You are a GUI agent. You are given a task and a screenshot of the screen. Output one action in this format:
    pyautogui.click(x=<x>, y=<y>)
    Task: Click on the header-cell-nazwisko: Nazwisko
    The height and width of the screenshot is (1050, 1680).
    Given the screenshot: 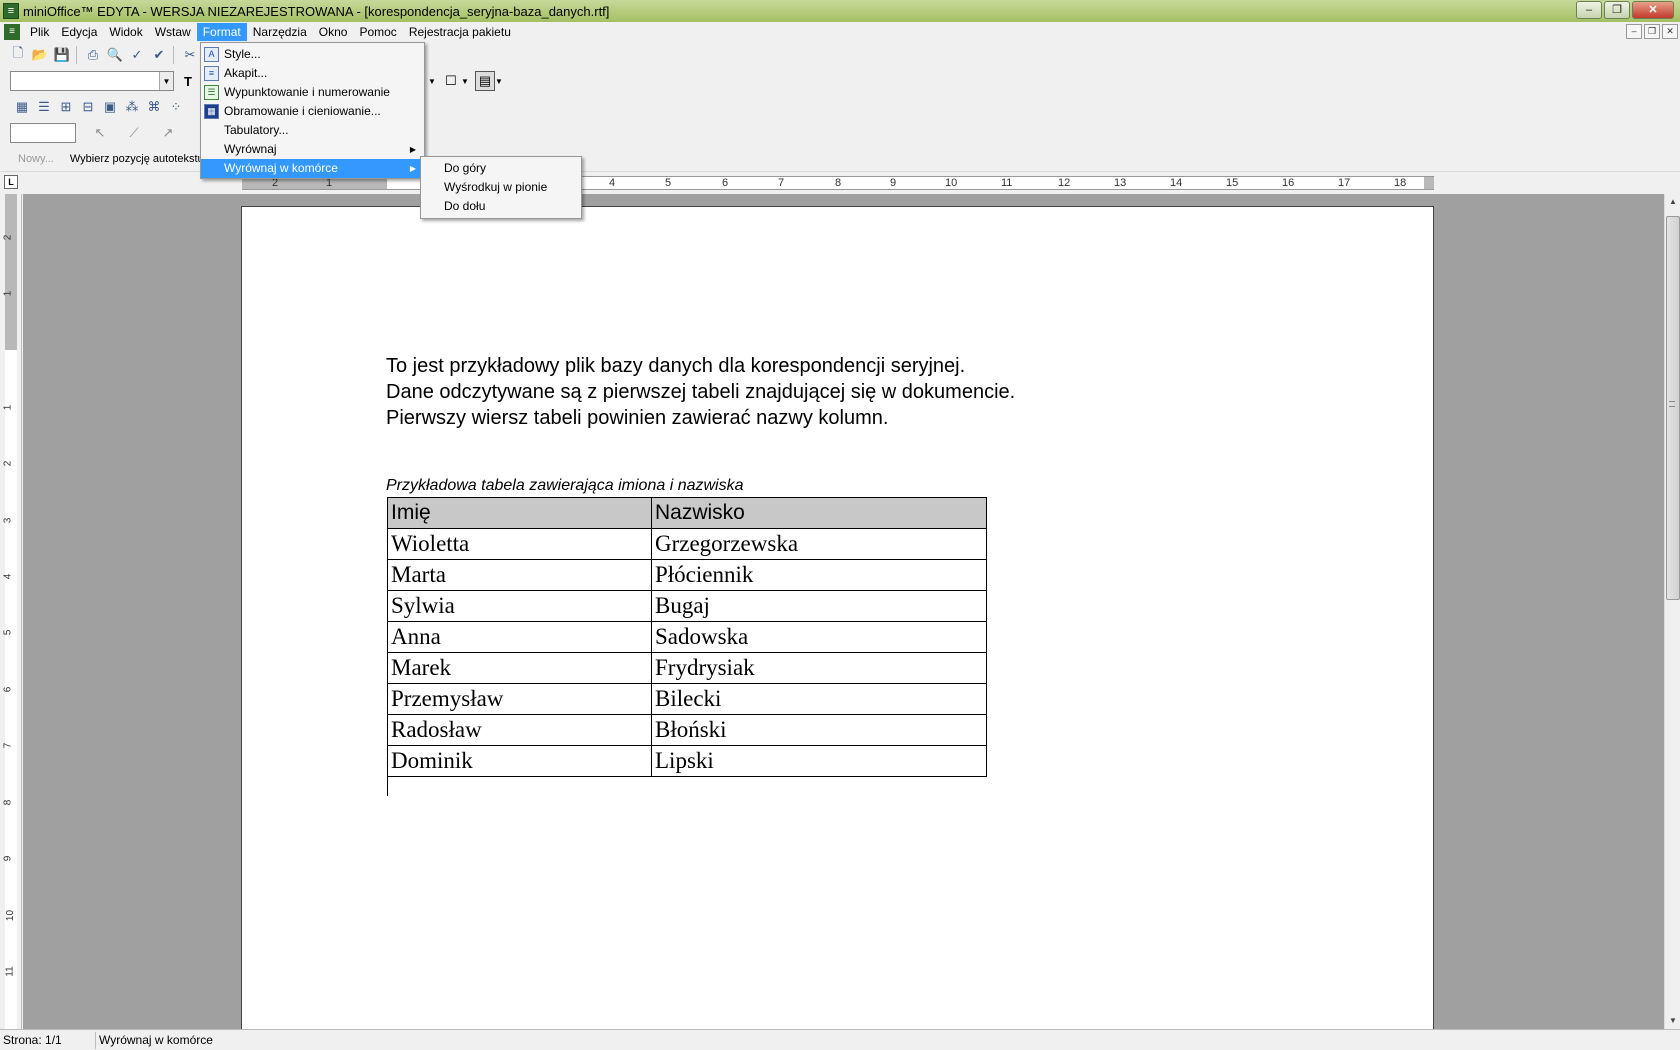 What is the action you would take?
    pyautogui.click(x=819, y=513)
    